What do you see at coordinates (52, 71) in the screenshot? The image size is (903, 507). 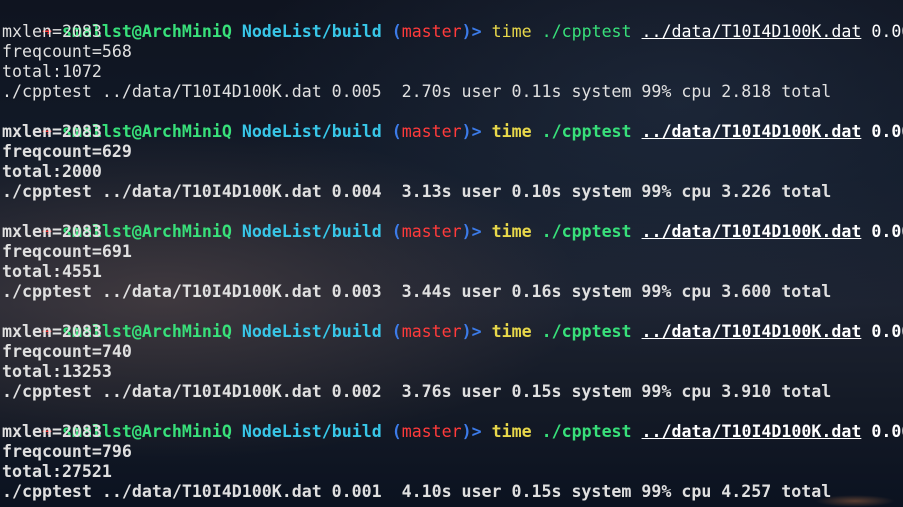 I see `output-total: total:1072` at bounding box center [52, 71].